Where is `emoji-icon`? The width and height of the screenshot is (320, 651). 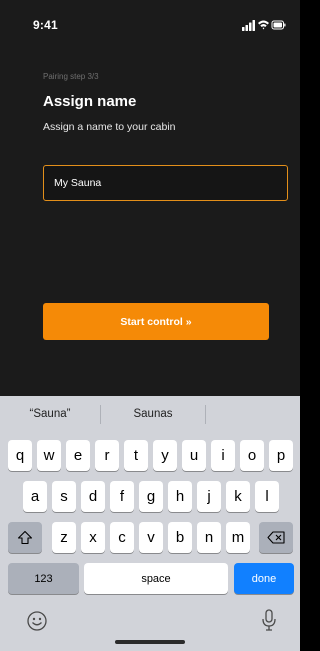 emoji-icon is located at coordinates (37, 621).